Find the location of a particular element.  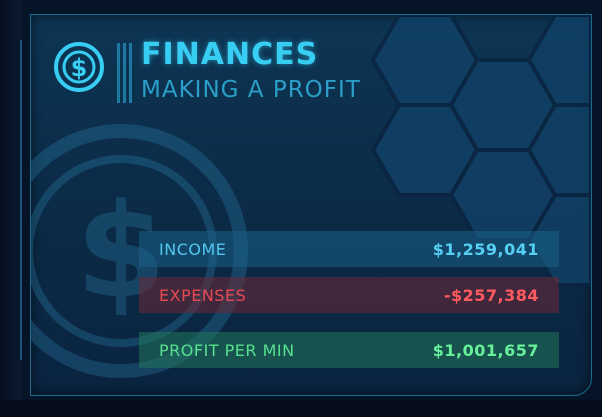

income-row: INCOME $1,259,041 is located at coordinates (349, 249).